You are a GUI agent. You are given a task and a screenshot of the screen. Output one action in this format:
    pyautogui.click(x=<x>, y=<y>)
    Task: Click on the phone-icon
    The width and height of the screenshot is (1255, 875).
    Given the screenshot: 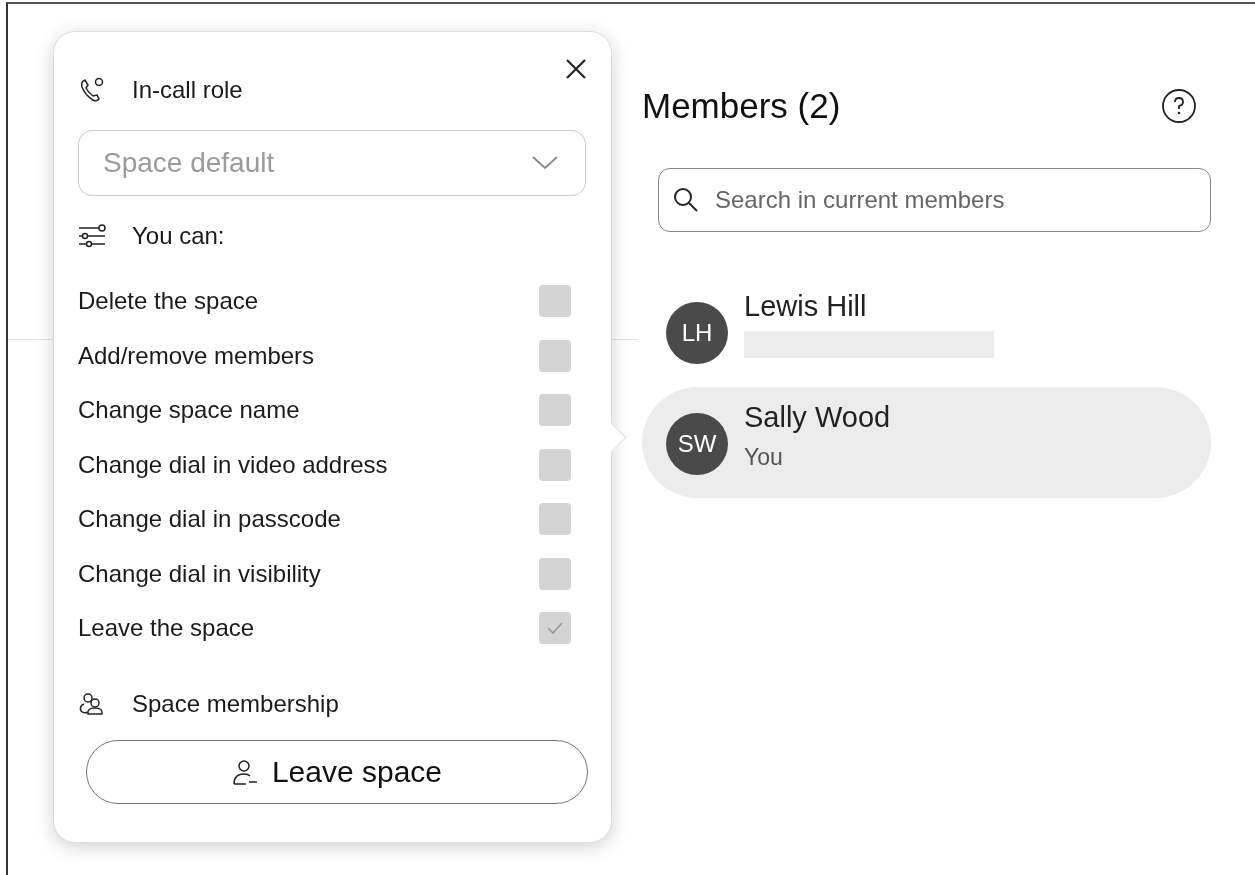 What is the action you would take?
    pyautogui.click(x=92, y=90)
    